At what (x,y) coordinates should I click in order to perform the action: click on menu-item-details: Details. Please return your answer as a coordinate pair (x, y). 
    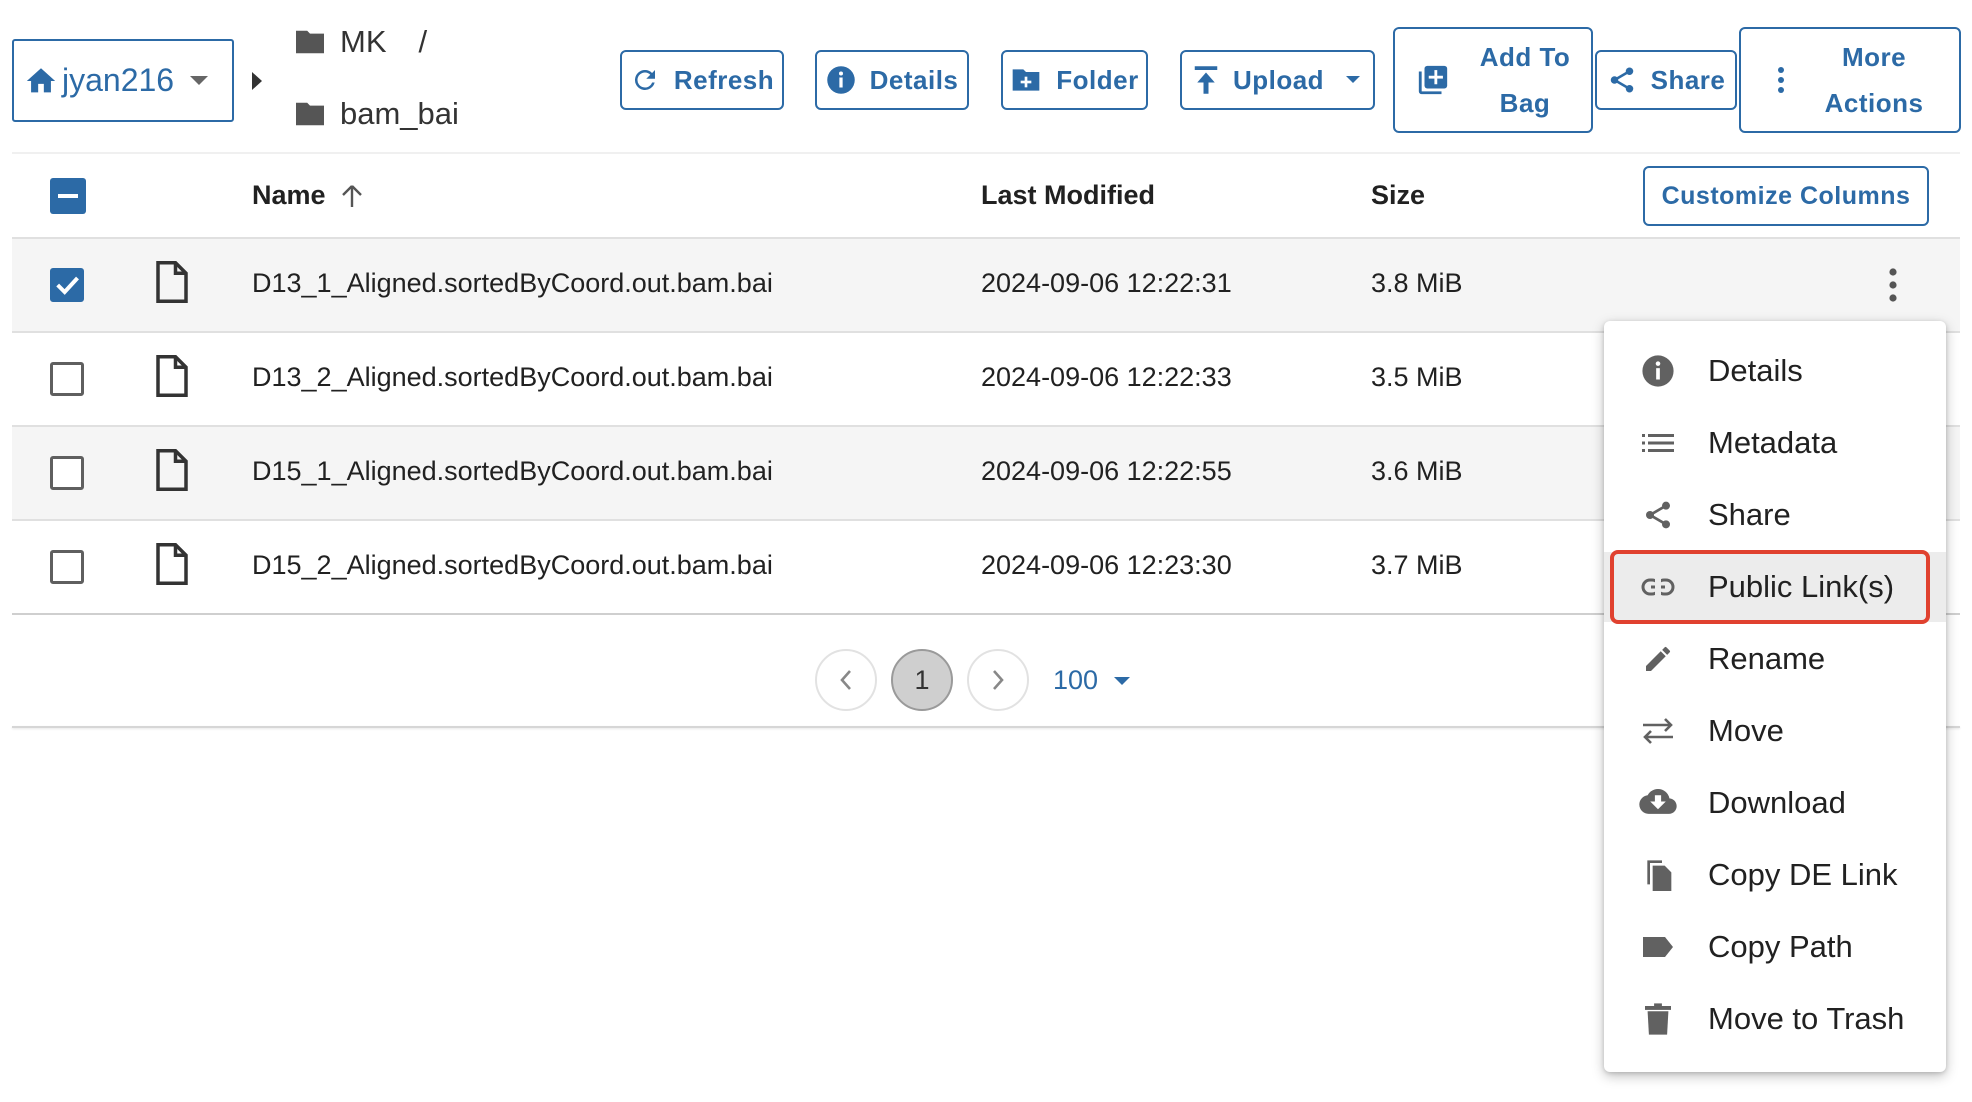
    Looking at the image, I should click on (1775, 371).